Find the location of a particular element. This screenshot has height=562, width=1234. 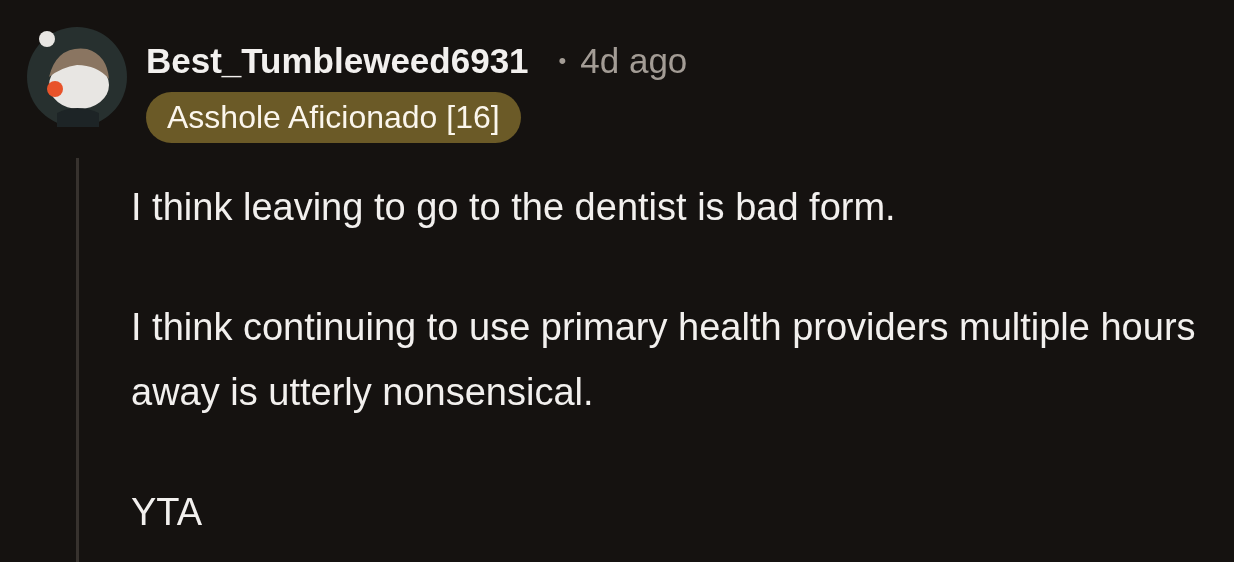

timestamp: 4d ago is located at coordinates (634, 61).